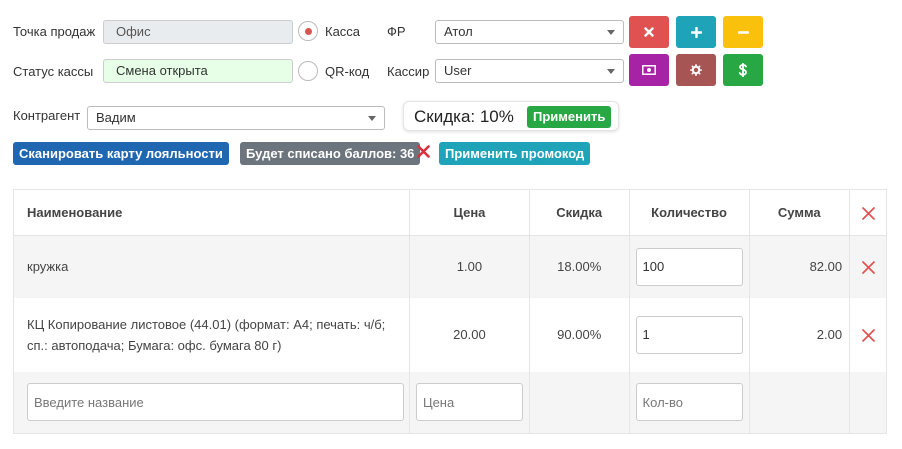 The height and width of the screenshot is (449, 902). Describe the element at coordinates (529, 32) in the screenshot. I see `fr-select: Атол` at that location.